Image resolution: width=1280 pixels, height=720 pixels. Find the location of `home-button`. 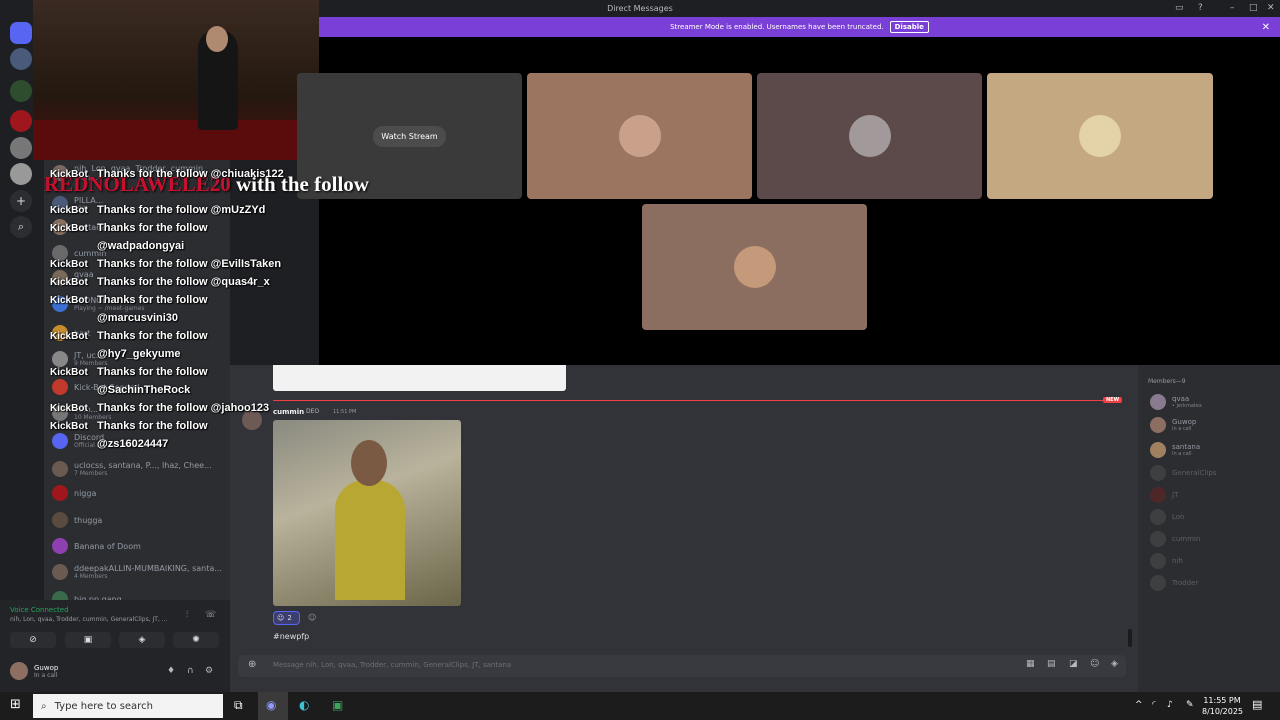

home-button is located at coordinates (21, 33).